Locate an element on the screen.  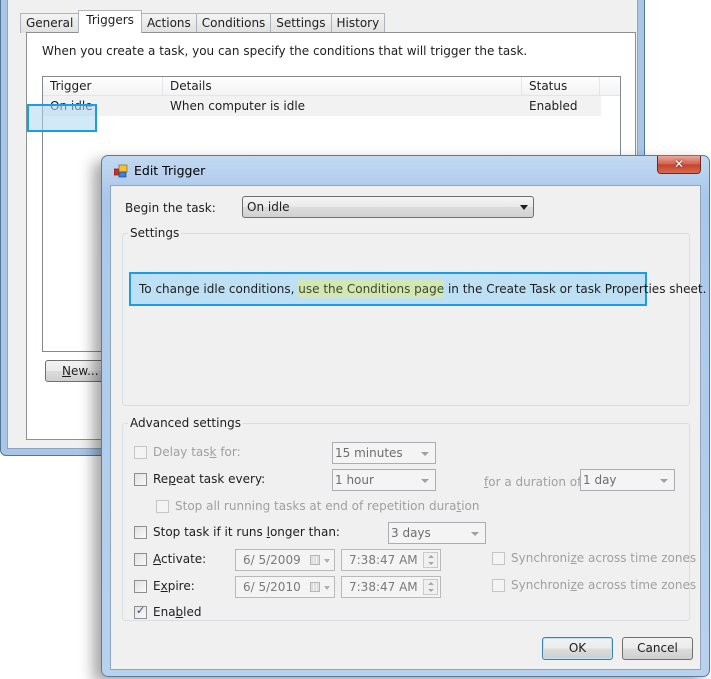
activate-checkbox is located at coordinates (140, 559).